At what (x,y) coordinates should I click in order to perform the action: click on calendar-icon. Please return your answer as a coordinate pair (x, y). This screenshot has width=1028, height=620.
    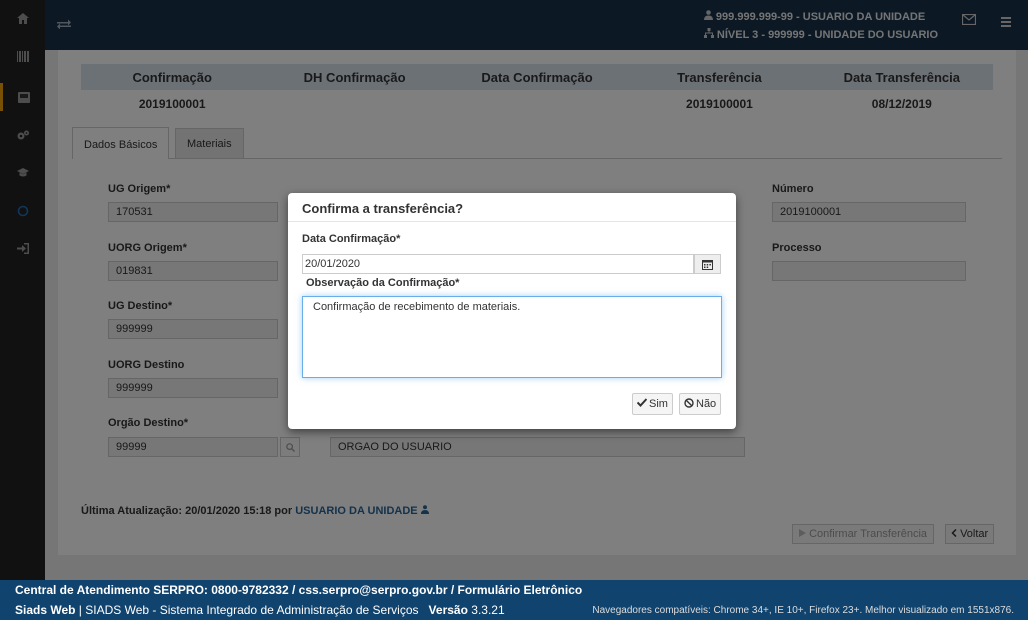
    Looking at the image, I should click on (707, 264).